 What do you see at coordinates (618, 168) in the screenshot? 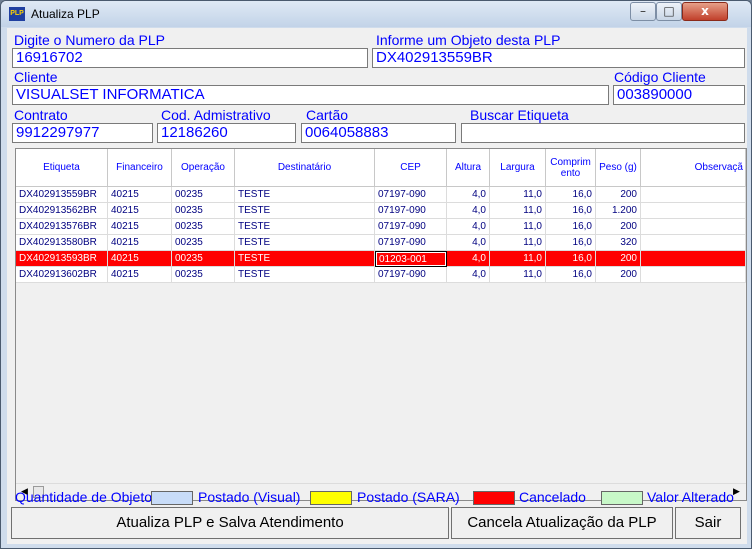
I see `header-peso: Peso (g)` at bounding box center [618, 168].